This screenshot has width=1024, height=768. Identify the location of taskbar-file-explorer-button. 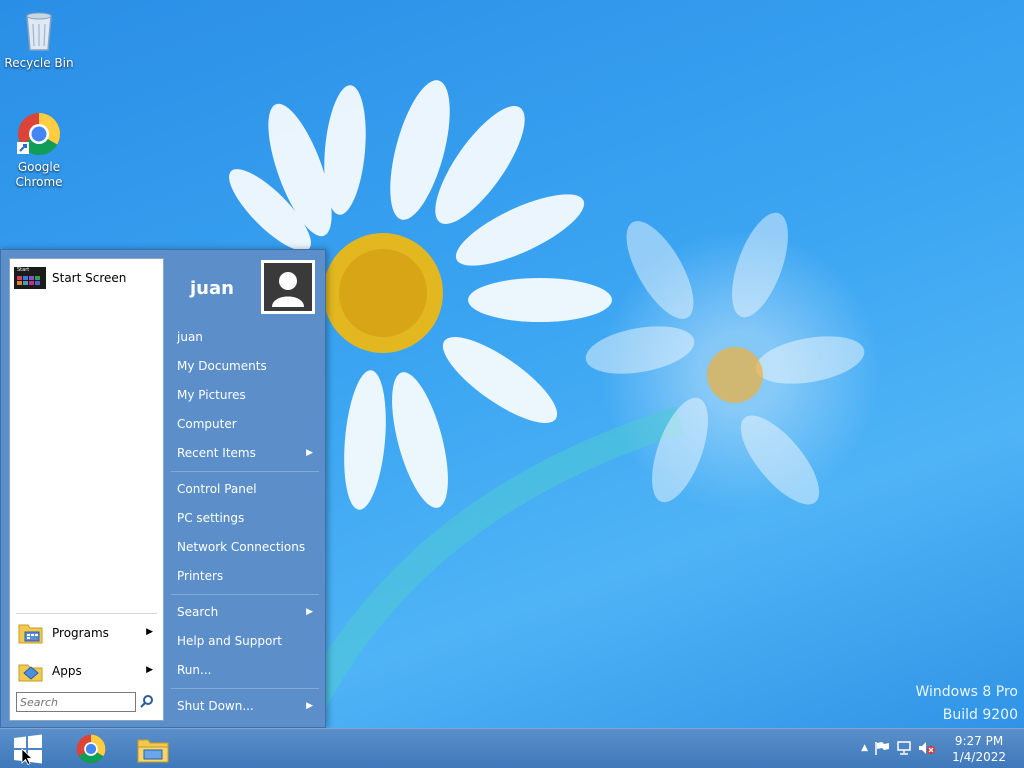
(153, 749).